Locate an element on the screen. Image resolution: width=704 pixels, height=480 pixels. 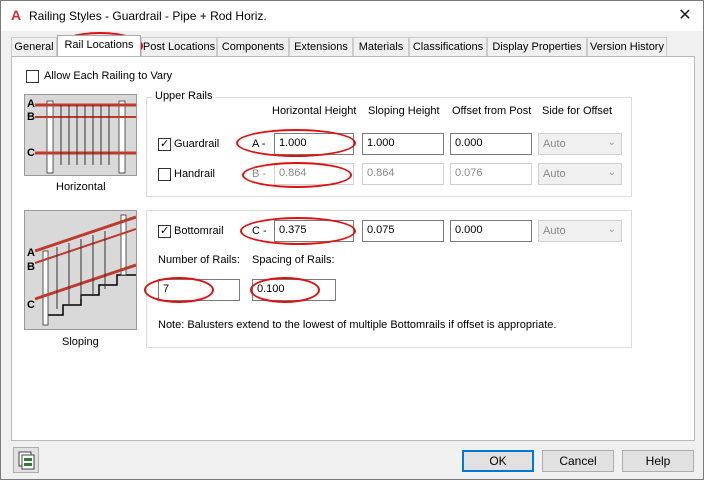
tab-display-properties: Display Properties is located at coordinates (537, 46).